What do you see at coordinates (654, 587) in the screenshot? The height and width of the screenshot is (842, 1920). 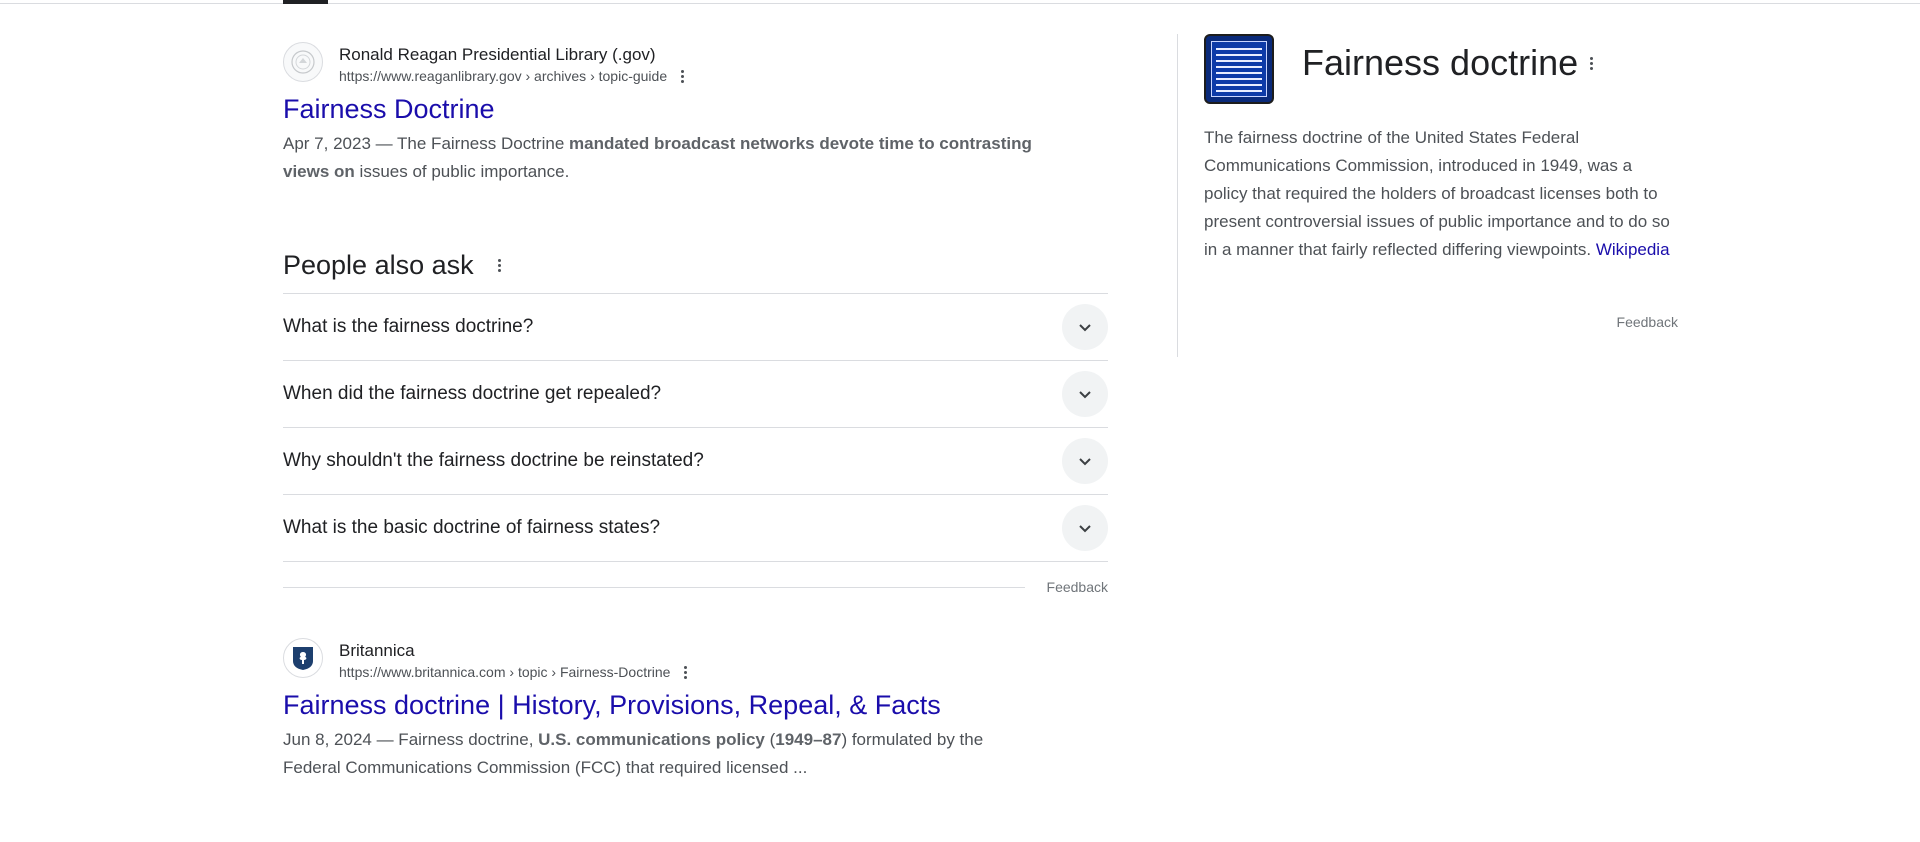 I see `divider` at bounding box center [654, 587].